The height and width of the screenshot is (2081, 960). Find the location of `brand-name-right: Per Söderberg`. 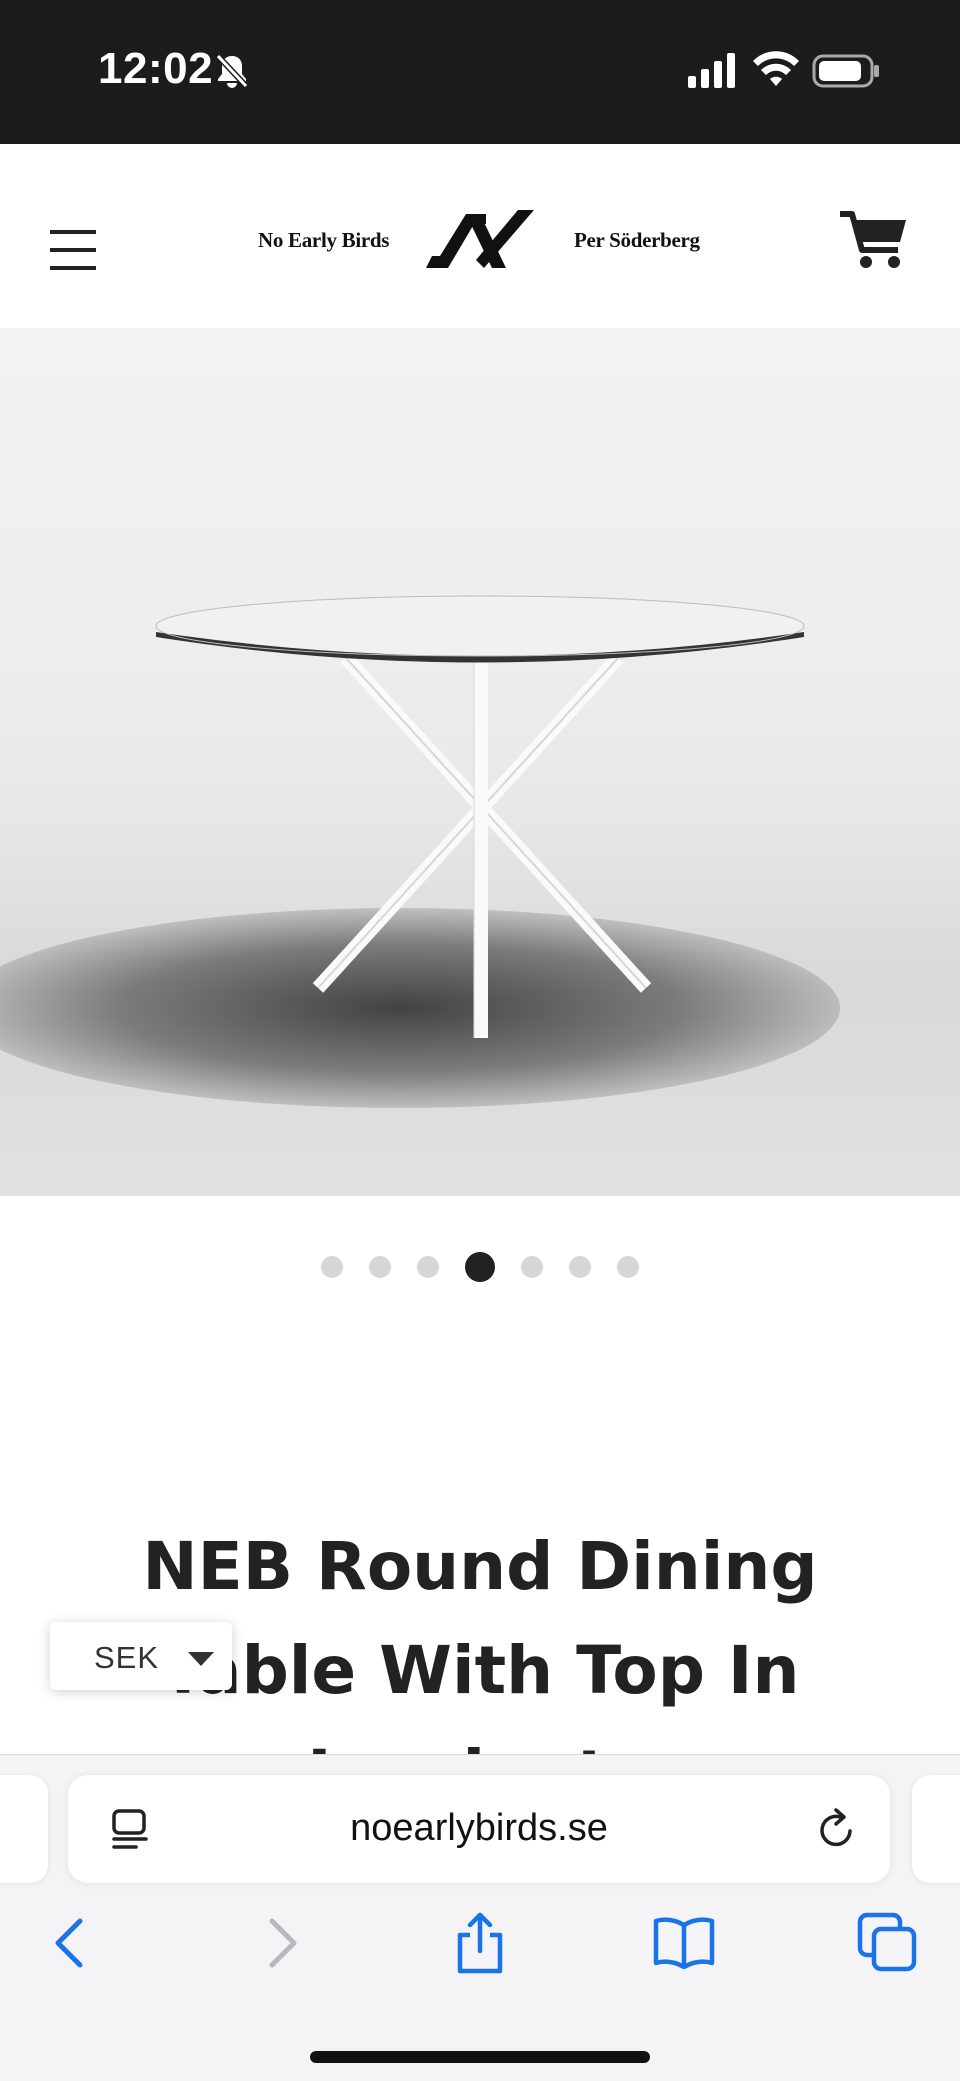

brand-name-right: Per Söderberg is located at coordinates (637, 240).